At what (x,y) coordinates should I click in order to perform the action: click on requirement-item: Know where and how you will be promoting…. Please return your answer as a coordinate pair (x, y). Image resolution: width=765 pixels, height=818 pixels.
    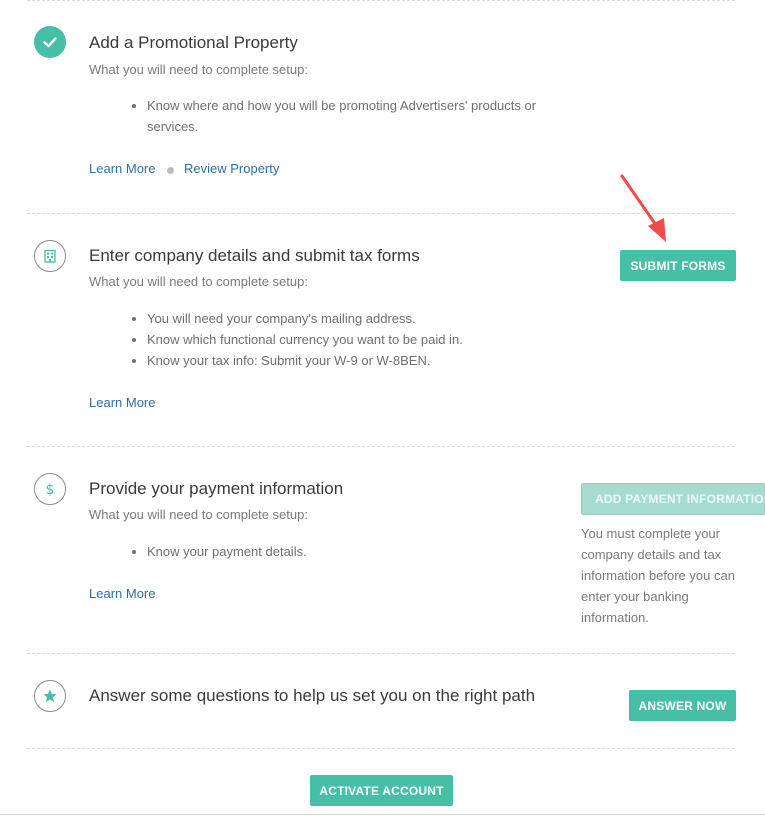
    Looking at the image, I should click on (357, 116).